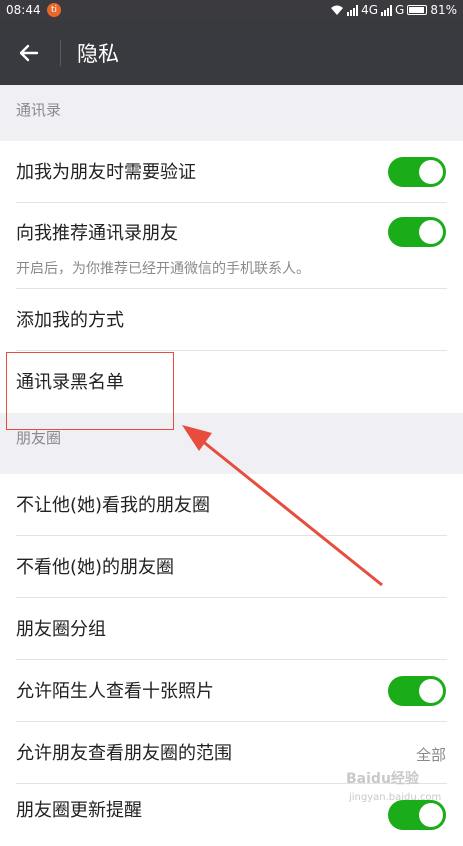 The image size is (463, 846). I want to click on row-label: 向我推荐通讯录朋友, so click(97, 233).